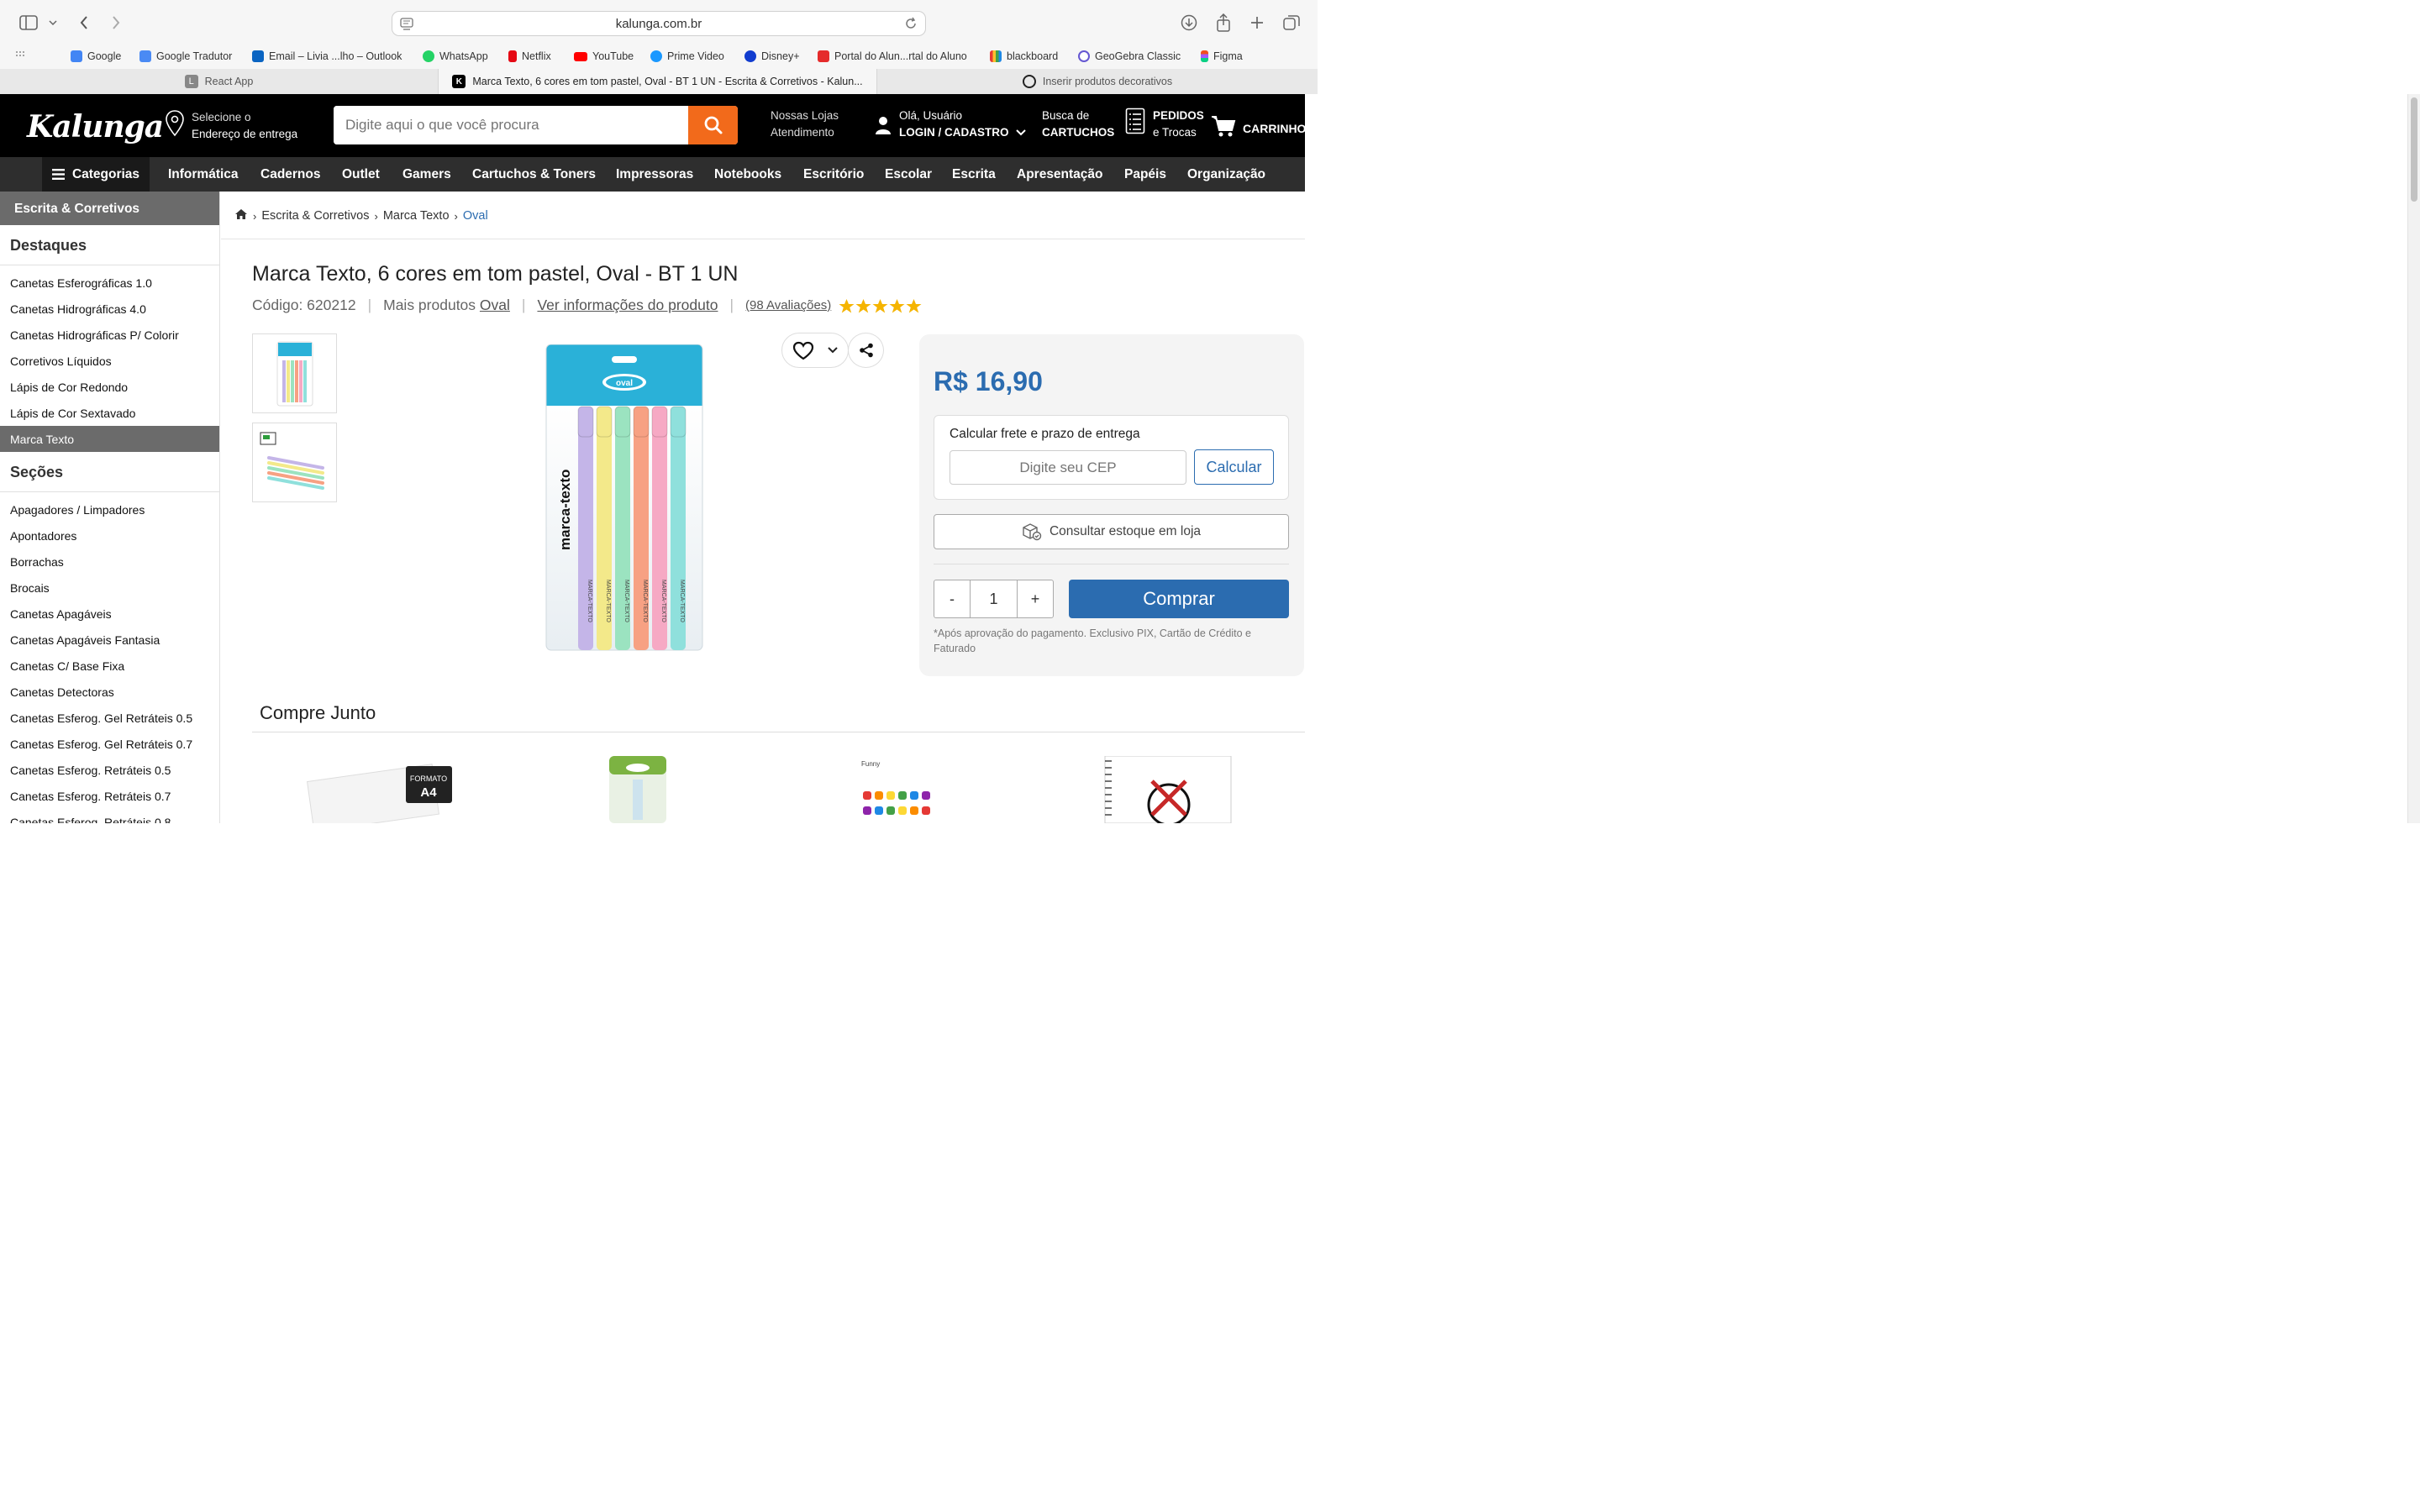 The image size is (2420, 1512). I want to click on sidebar-item: Canetas Apagáveis, so click(109, 614).